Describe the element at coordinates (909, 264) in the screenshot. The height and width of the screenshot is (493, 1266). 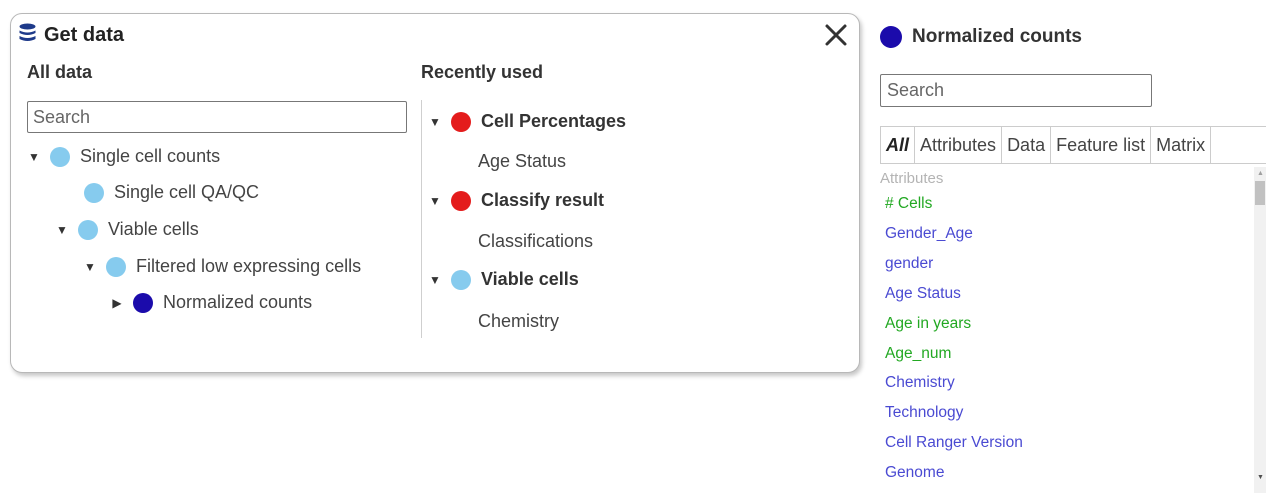
I see `attribute-item: gender` at that location.